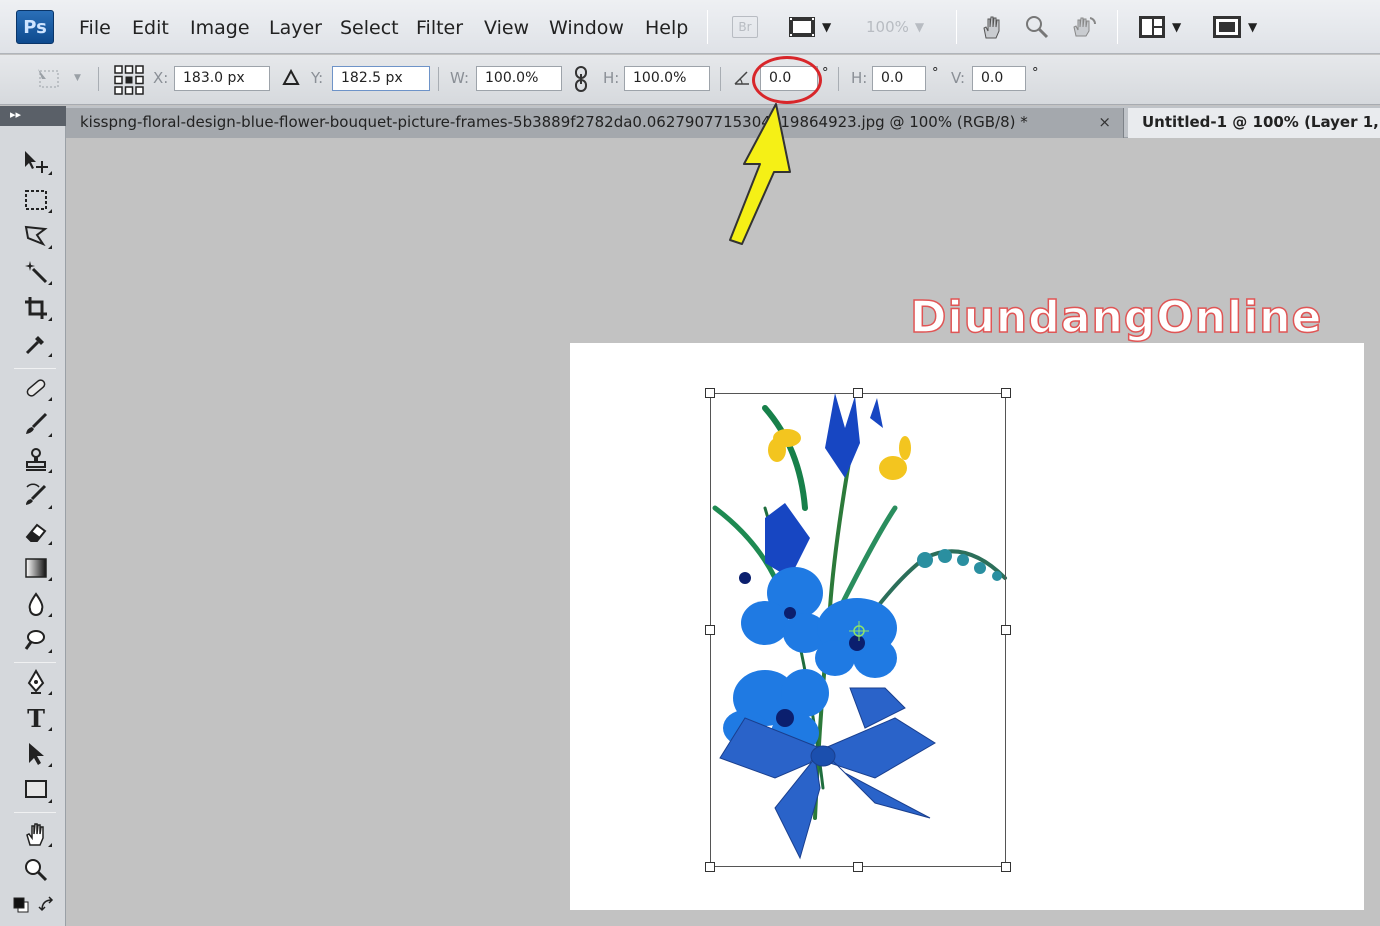  Describe the element at coordinates (317, 78) in the screenshot. I see `y-label: Y:` at that location.